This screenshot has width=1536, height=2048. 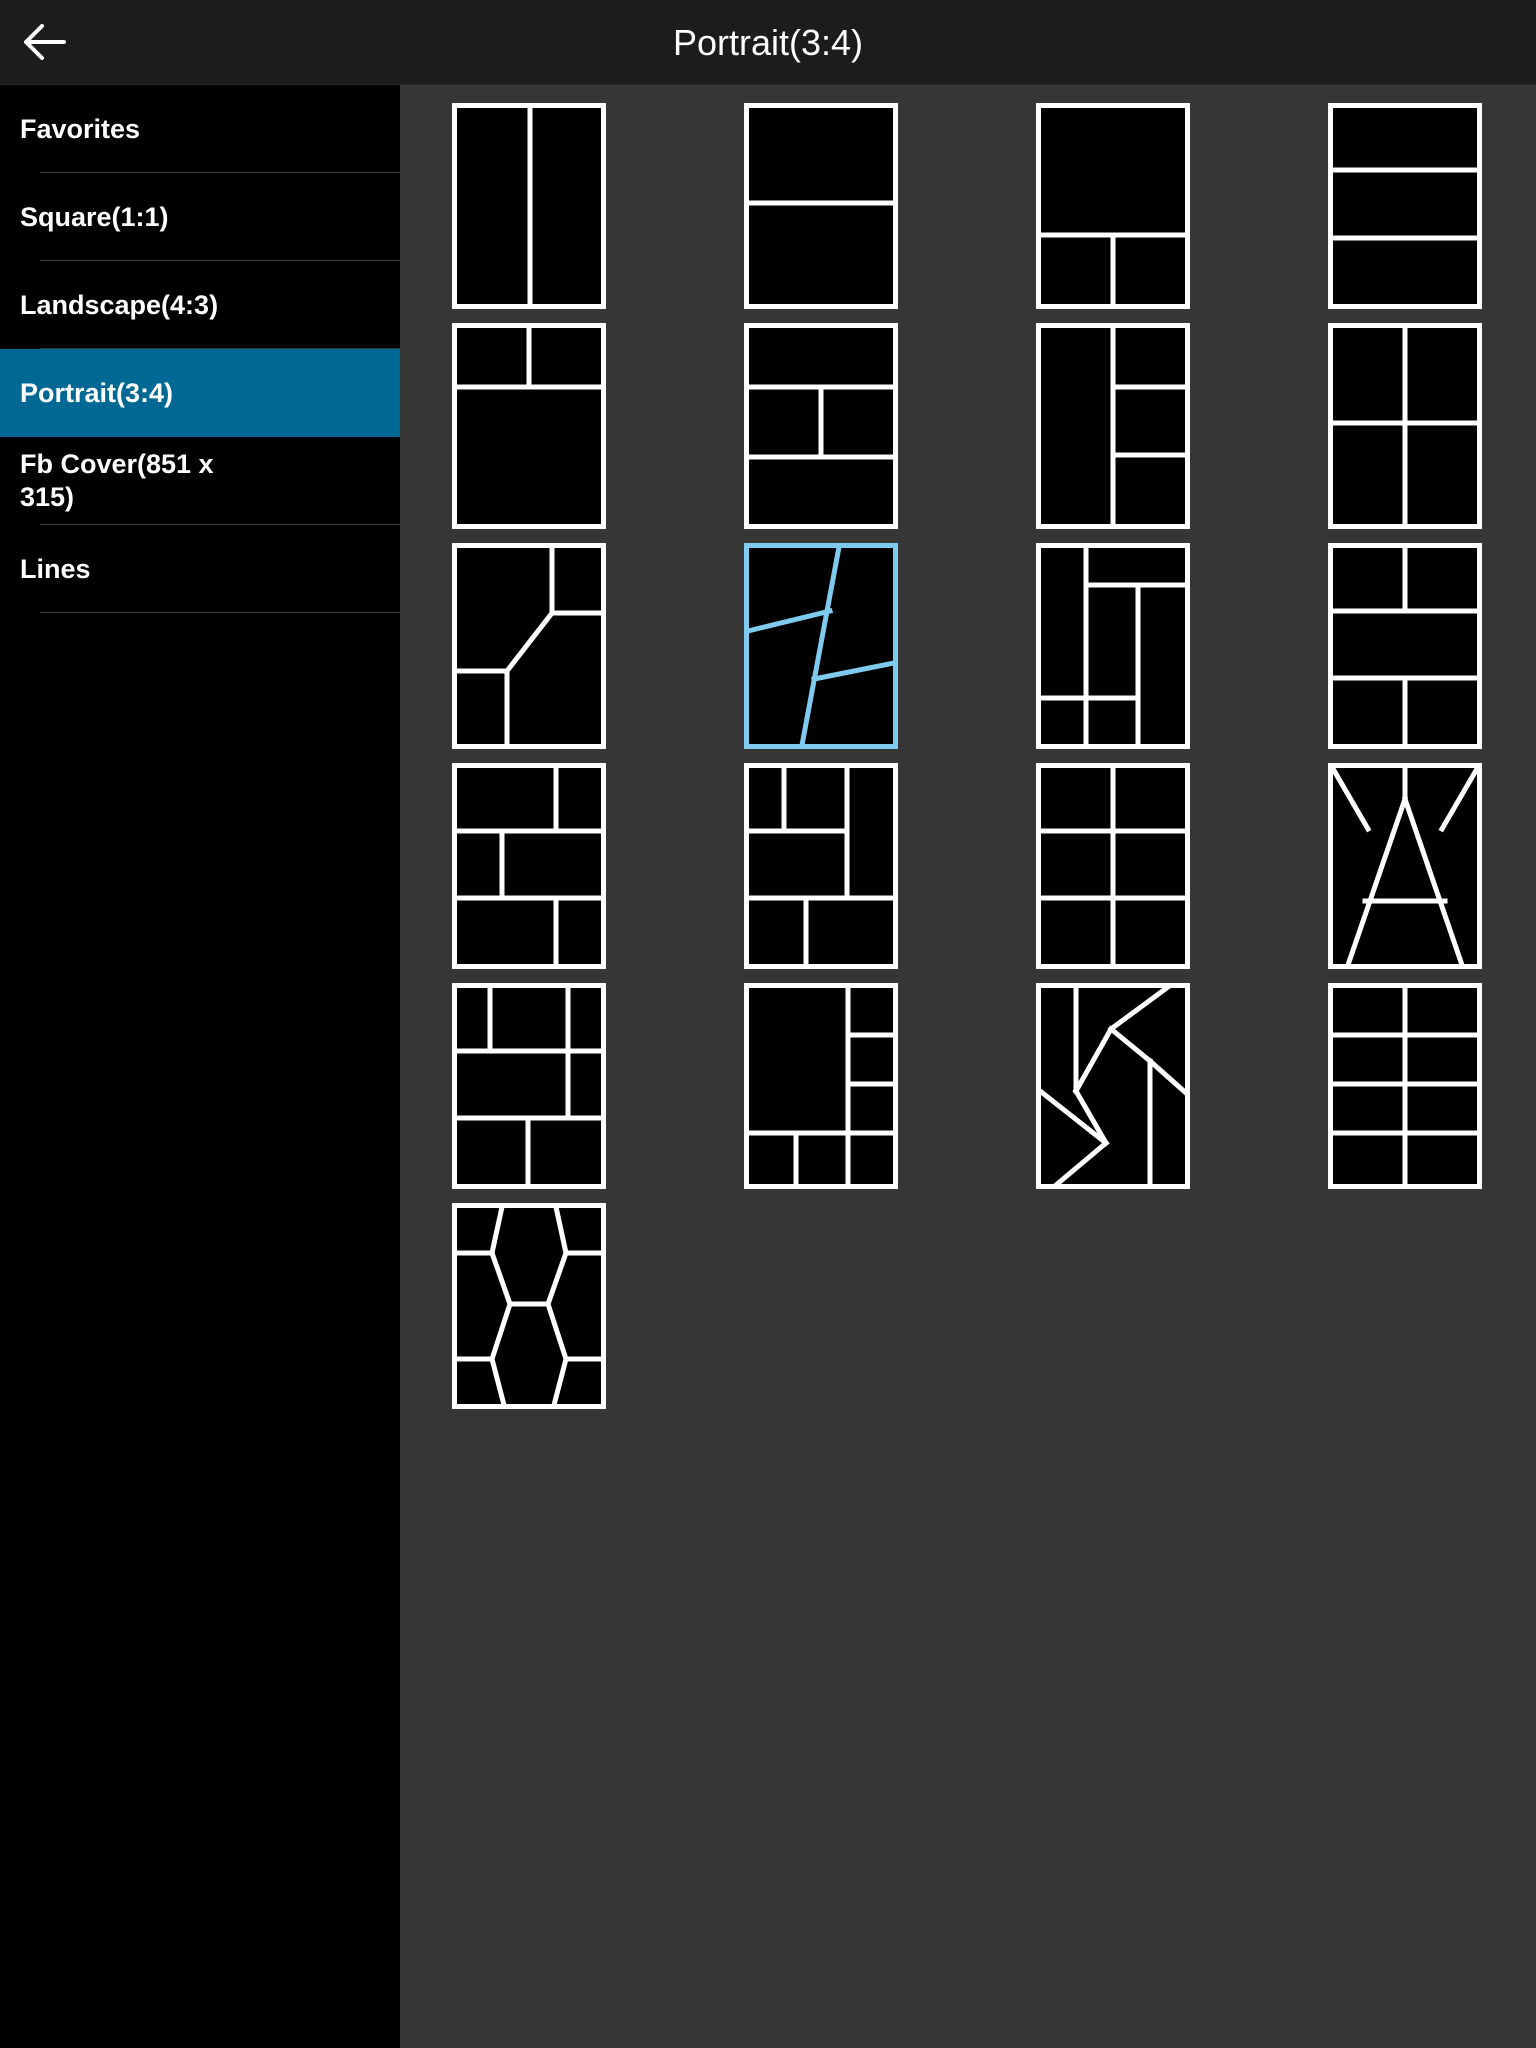 I want to click on sidebar-item-label: Fb Cover(851 x 315), so click(x=117, y=480).